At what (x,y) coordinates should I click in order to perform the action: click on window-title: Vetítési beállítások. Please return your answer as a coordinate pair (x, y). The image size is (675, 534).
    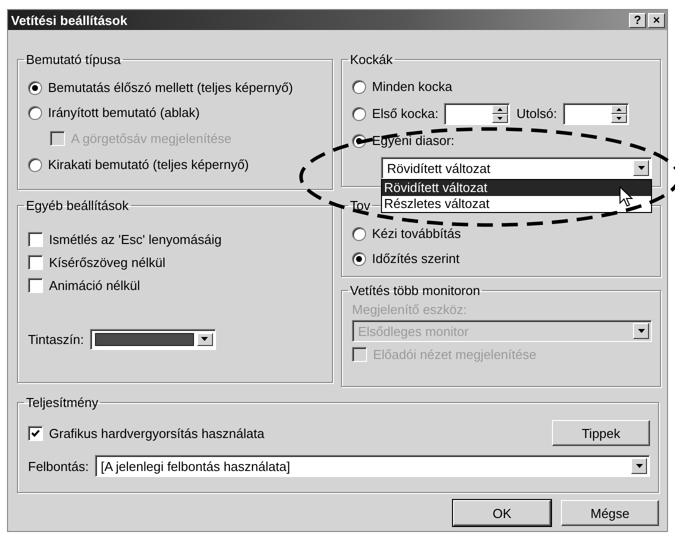
    Looking at the image, I should click on (69, 20).